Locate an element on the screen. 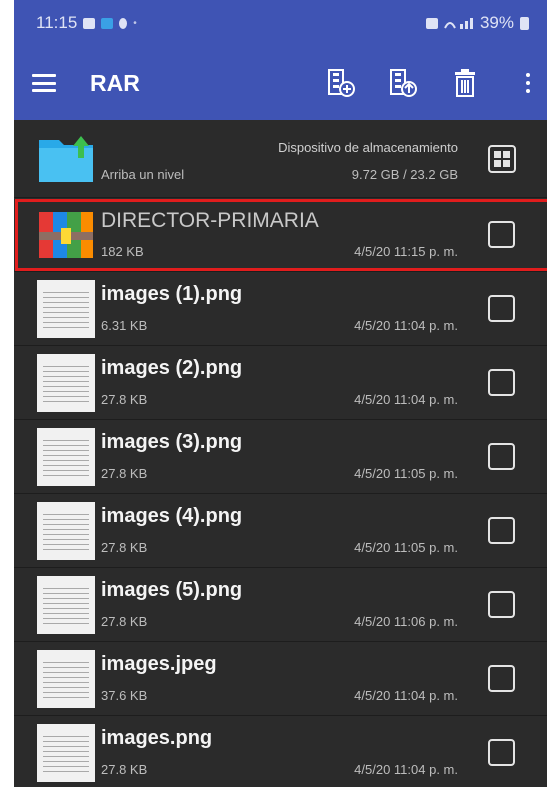 This screenshot has width=547, height=787. battery-icon is located at coordinates (524, 23).